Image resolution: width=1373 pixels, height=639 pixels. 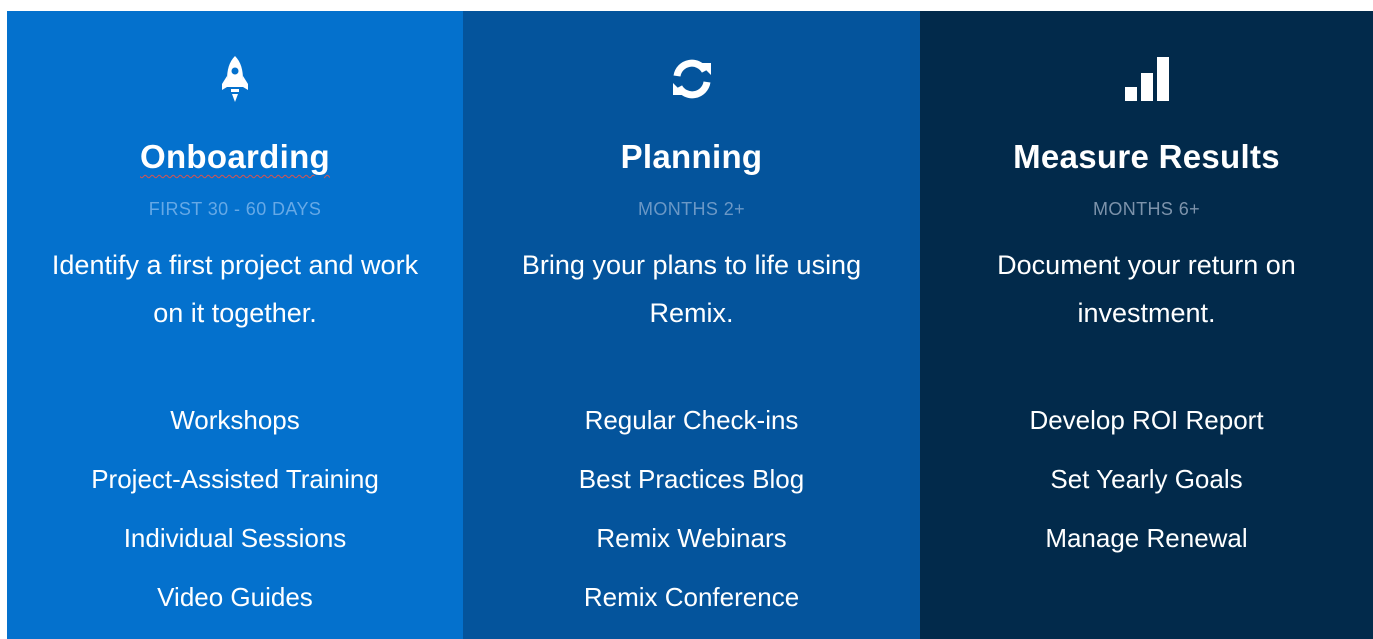 What do you see at coordinates (691, 479) in the screenshot?
I see `list-item: Best Practices Blog` at bounding box center [691, 479].